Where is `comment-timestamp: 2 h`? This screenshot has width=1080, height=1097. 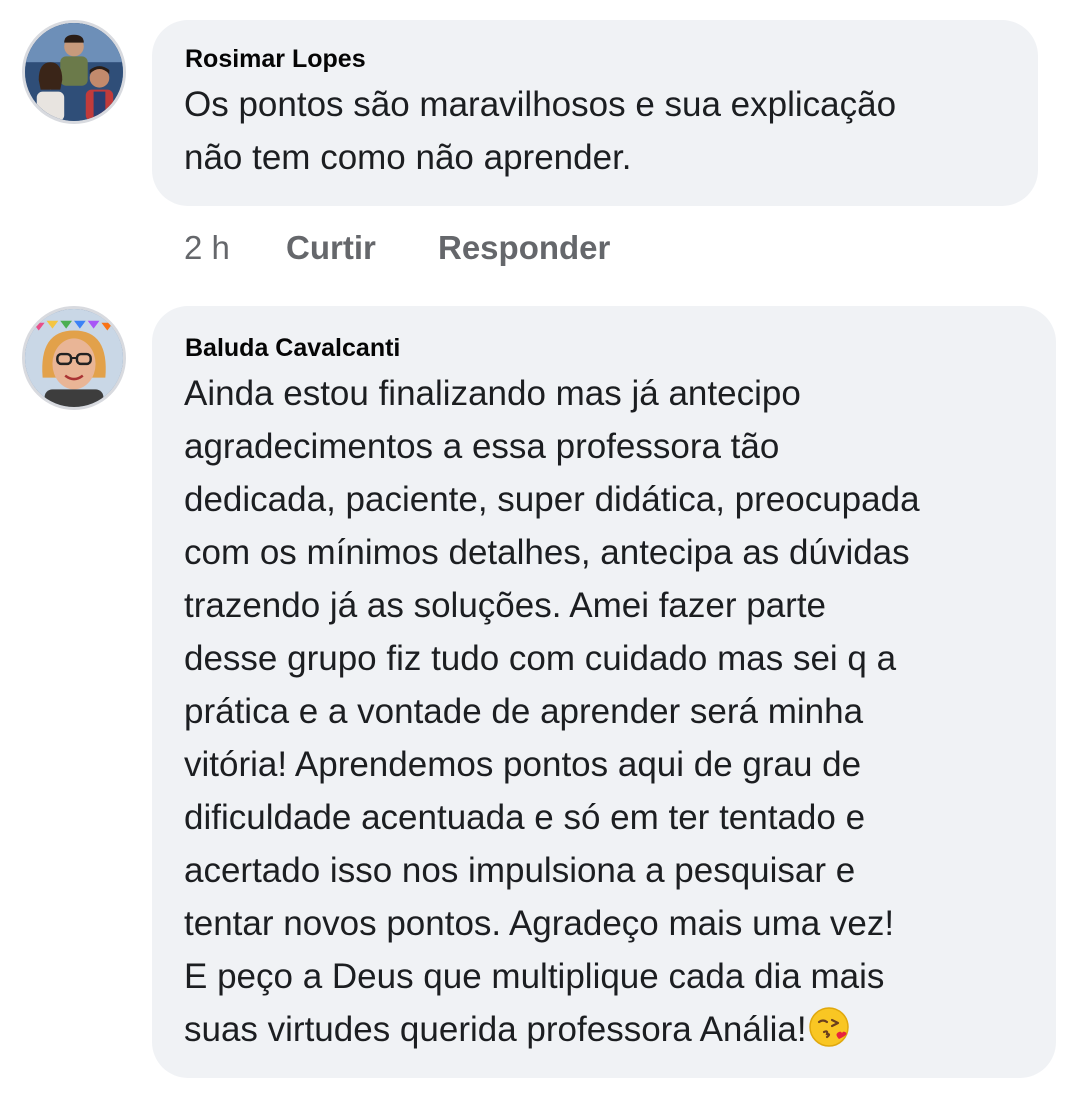
comment-timestamp: 2 h is located at coordinates (207, 248).